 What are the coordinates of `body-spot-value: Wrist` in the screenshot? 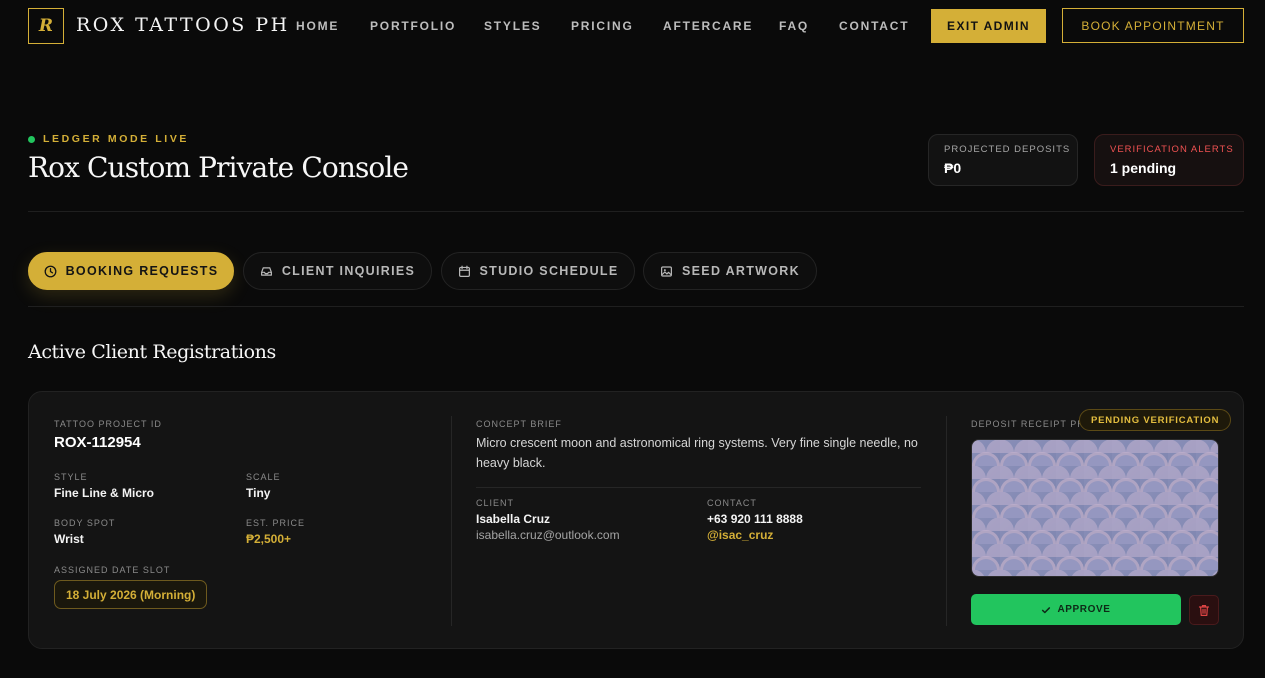 It's located at (69, 539).